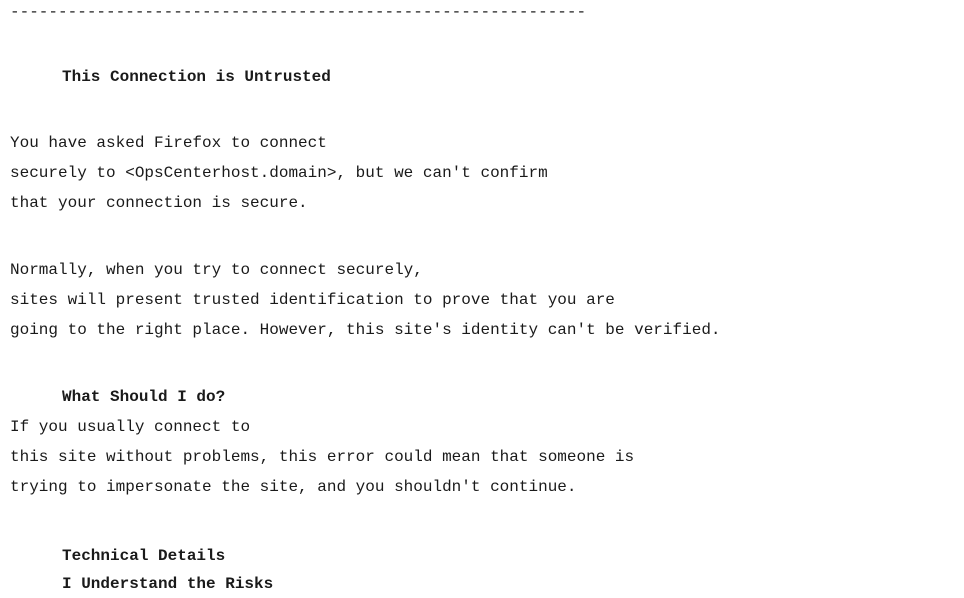 The height and width of the screenshot is (598, 964). What do you see at coordinates (144, 397) in the screenshot?
I see `what-should-heading: What Should I do?` at bounding box center [144, 397].